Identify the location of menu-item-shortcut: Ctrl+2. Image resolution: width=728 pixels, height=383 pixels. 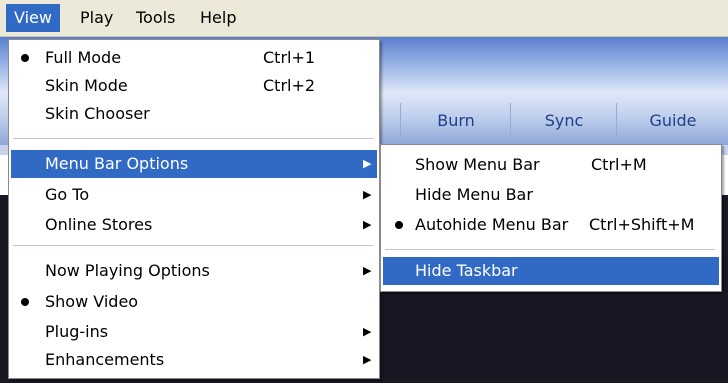
(289, 85).